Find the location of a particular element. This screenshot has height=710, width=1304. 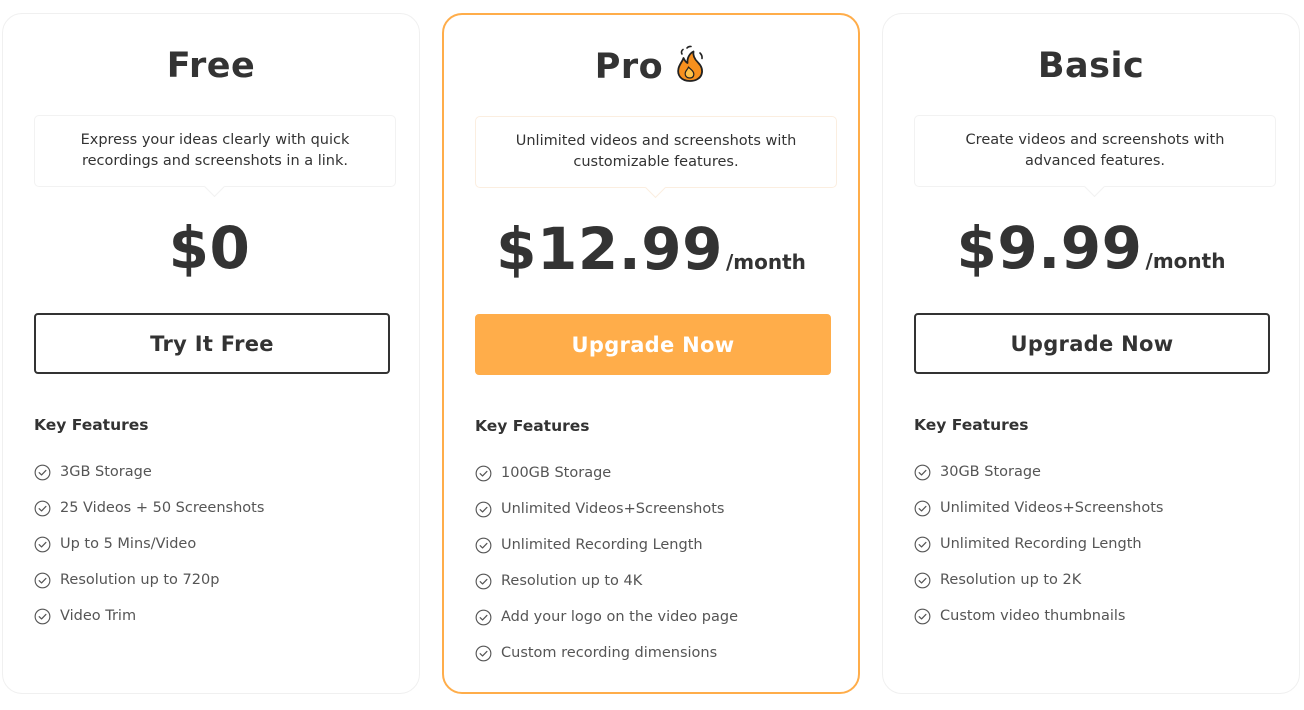

plan-title: Free is located at coordinates (211, 66).